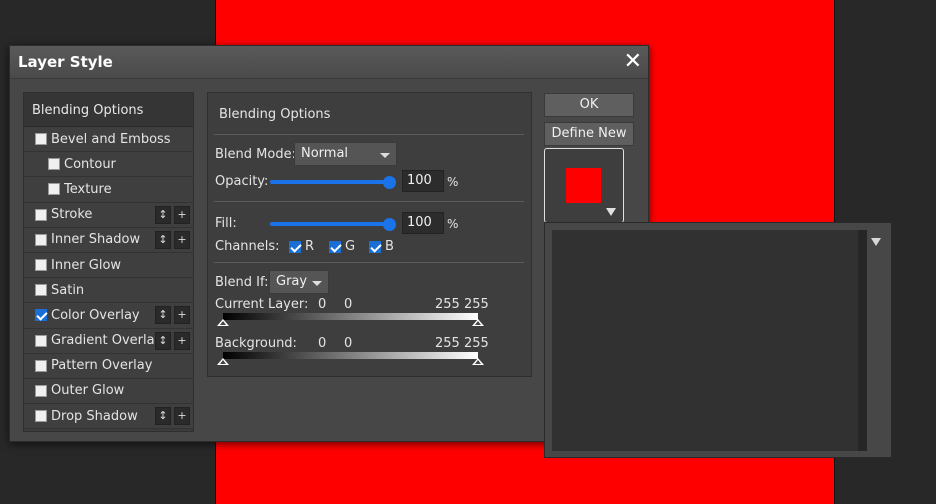 This screenshot has width=936, height=504. Describe the element at coordinates (478, 361) in the screenshot. I see `background-right-handle` at that location.